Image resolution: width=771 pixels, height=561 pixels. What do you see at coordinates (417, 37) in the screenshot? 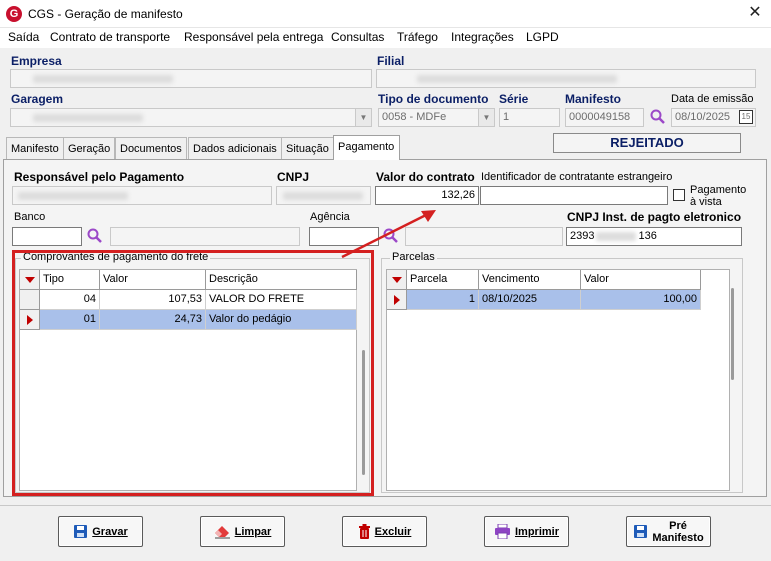
I see `menu-trafego: Tráfego` at bounding box center [417, 37].